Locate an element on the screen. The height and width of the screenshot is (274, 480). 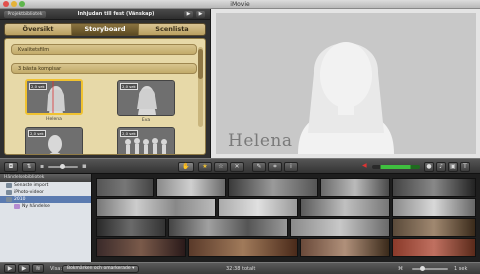
swap-events-button: ⇅ is located at coordinates (29, 167).